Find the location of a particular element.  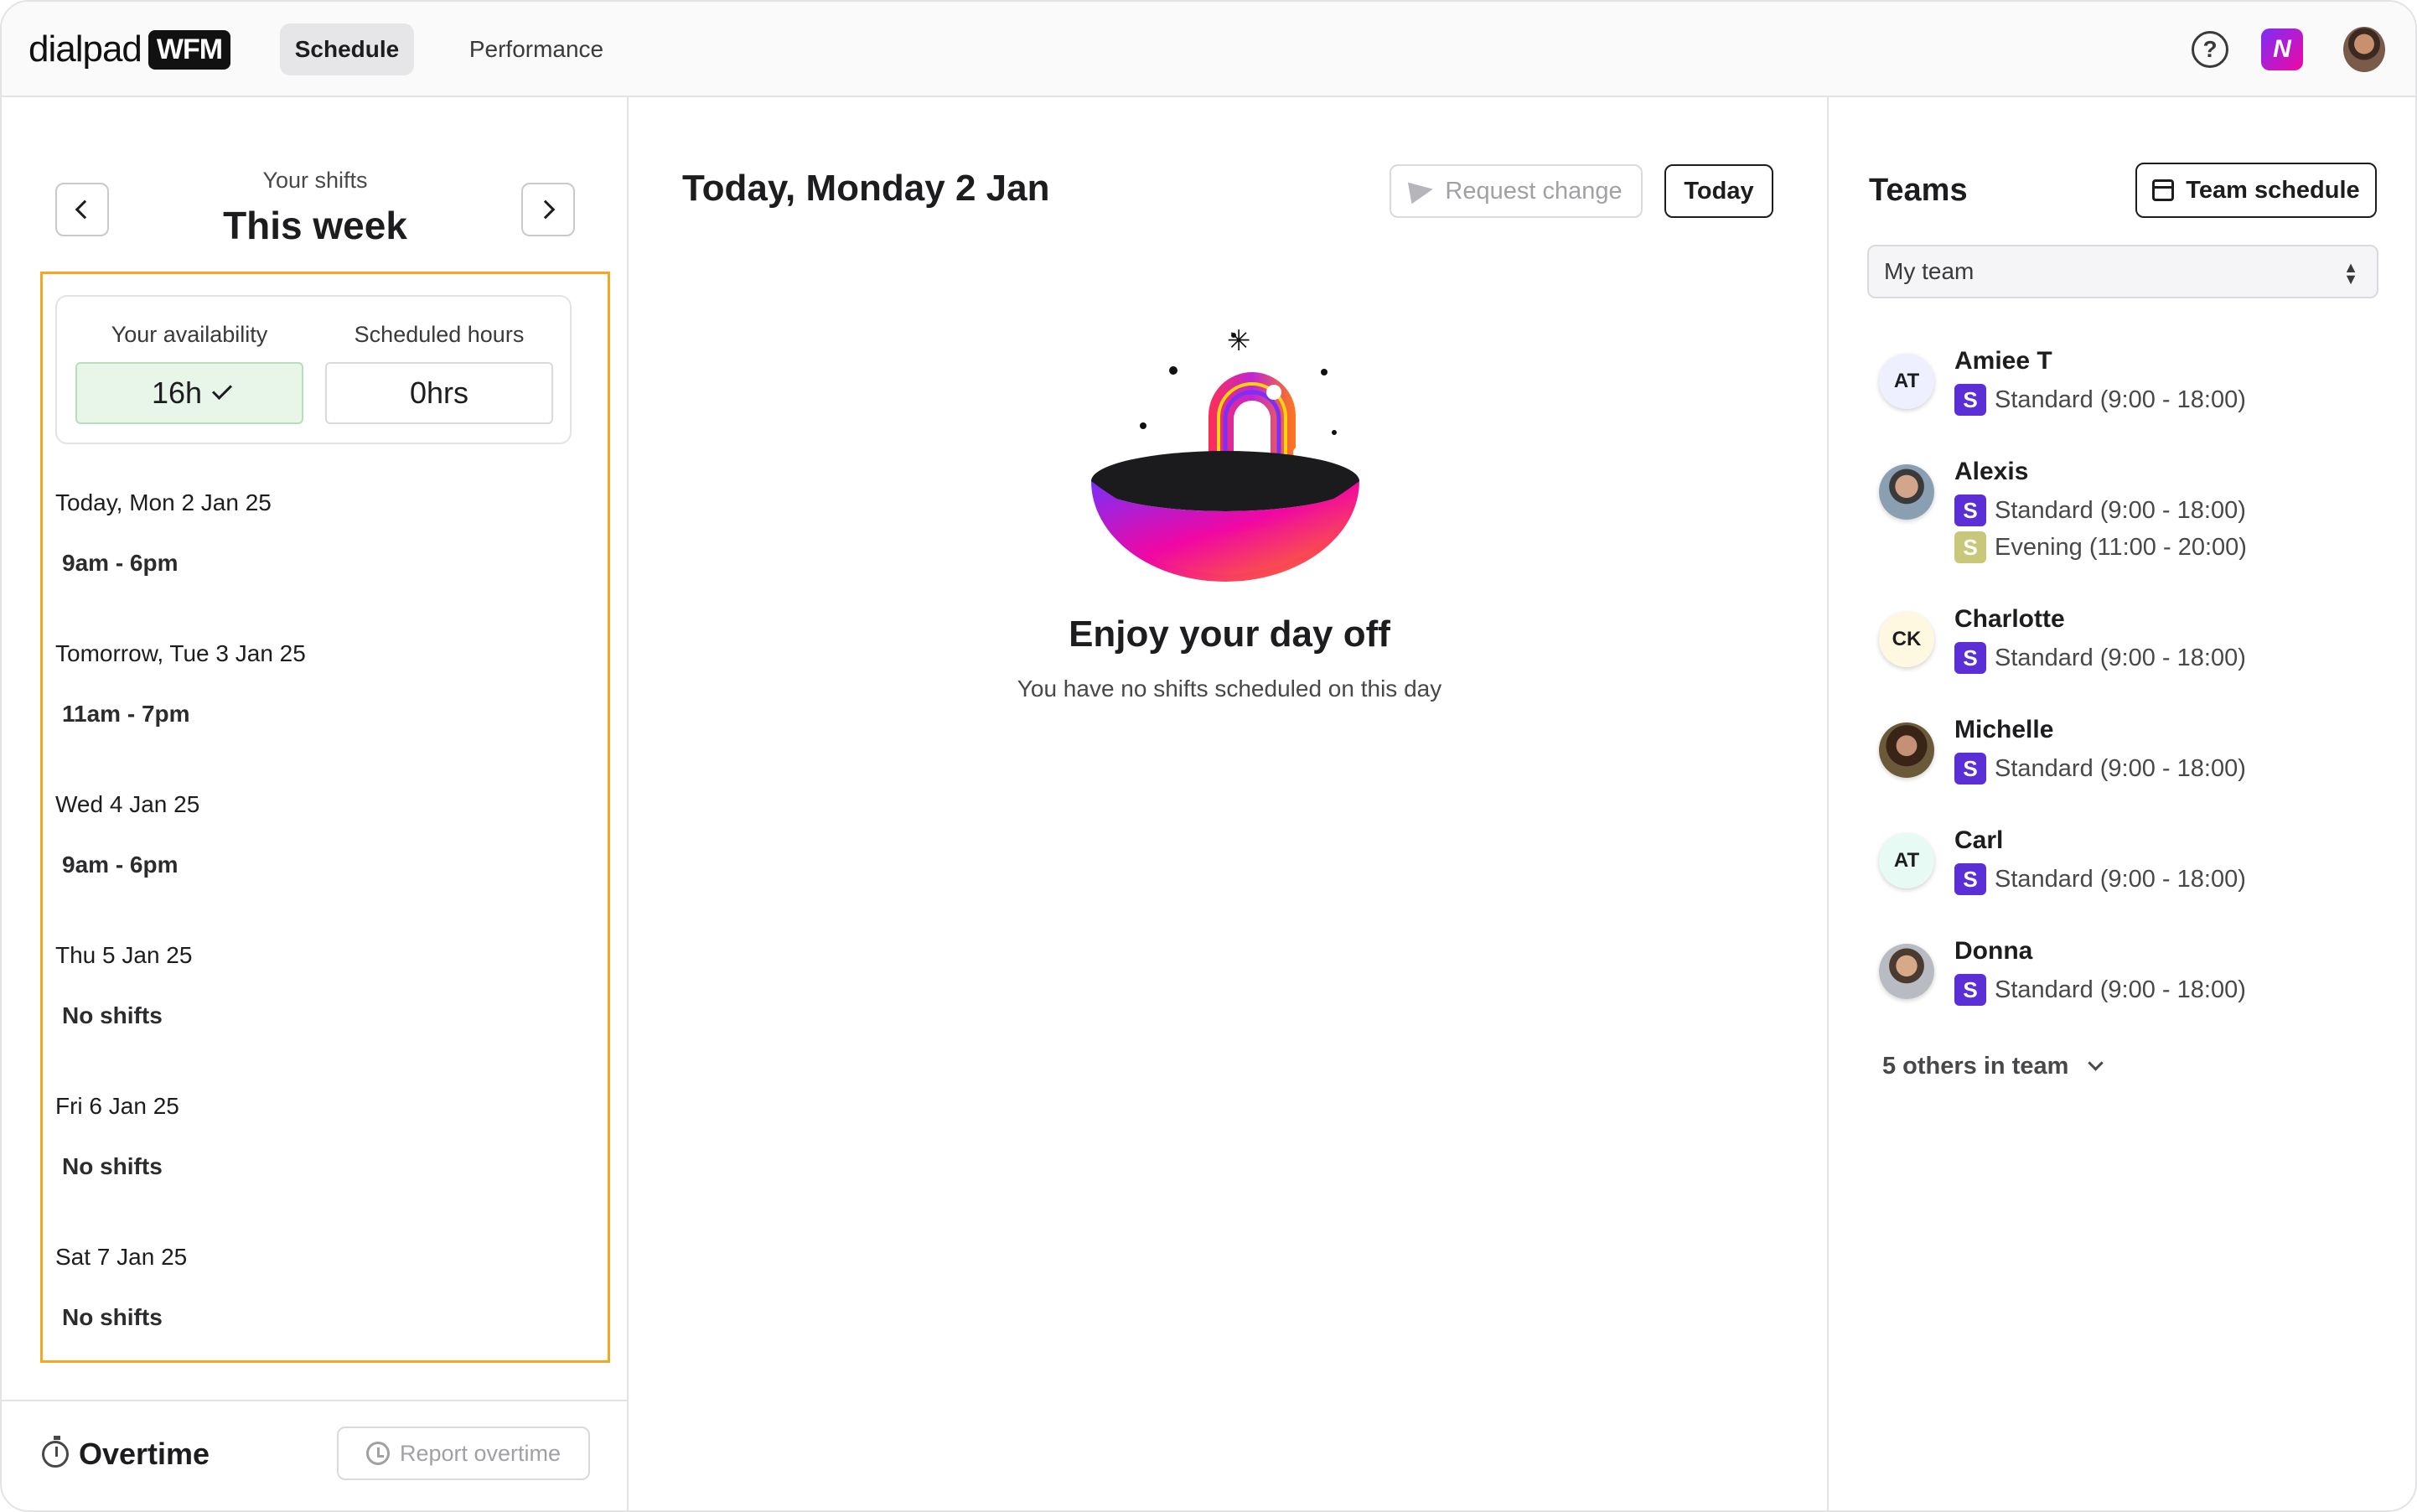

scheduled-hours-label: Scheduled hours is located at coordinates (439, 334).